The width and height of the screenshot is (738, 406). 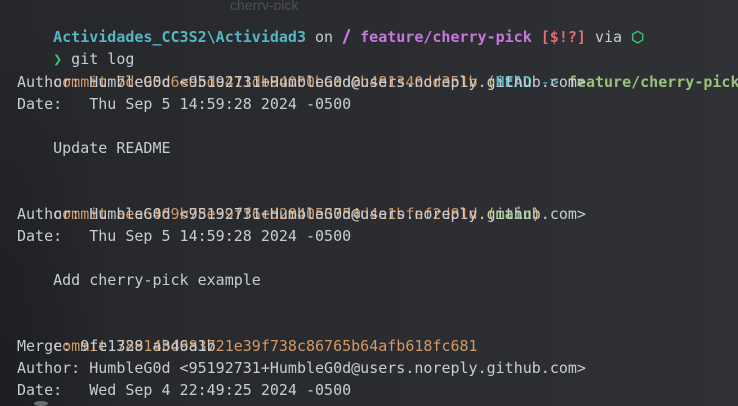 What do you see at coordinates (94, 148) in the screenshot?
I see `commit-message: Update README` at bounding box center [94, 148].